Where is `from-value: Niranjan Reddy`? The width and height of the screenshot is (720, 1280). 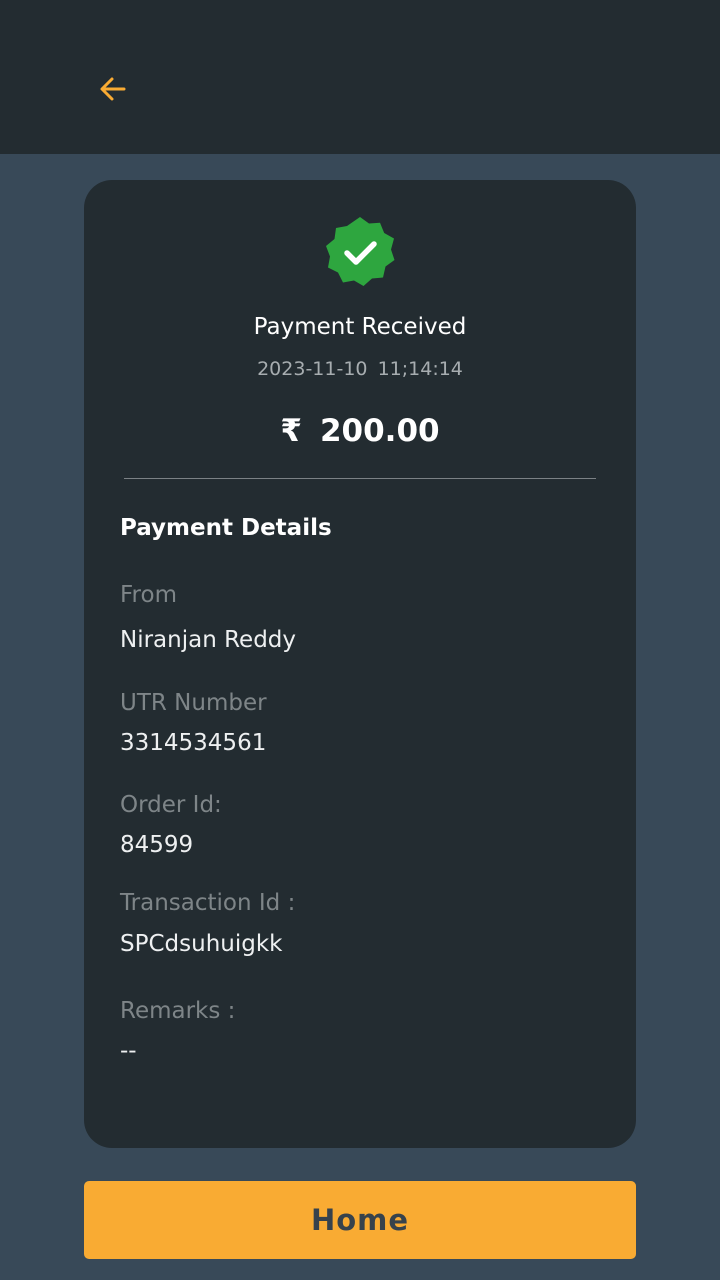 from-value: Niranjan Reddy is located at coordinates (208, 640).